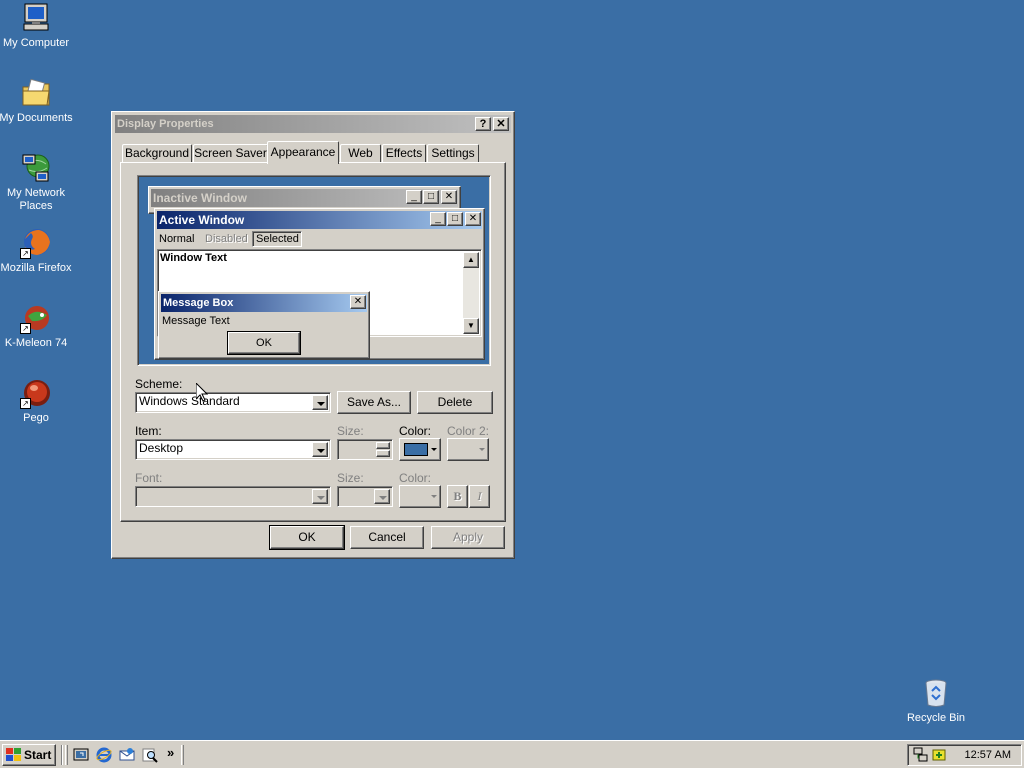 The width and height of the screenshot is (1024, 768). I want to click on system-tray: 12:57 AM, so click(964, 755).